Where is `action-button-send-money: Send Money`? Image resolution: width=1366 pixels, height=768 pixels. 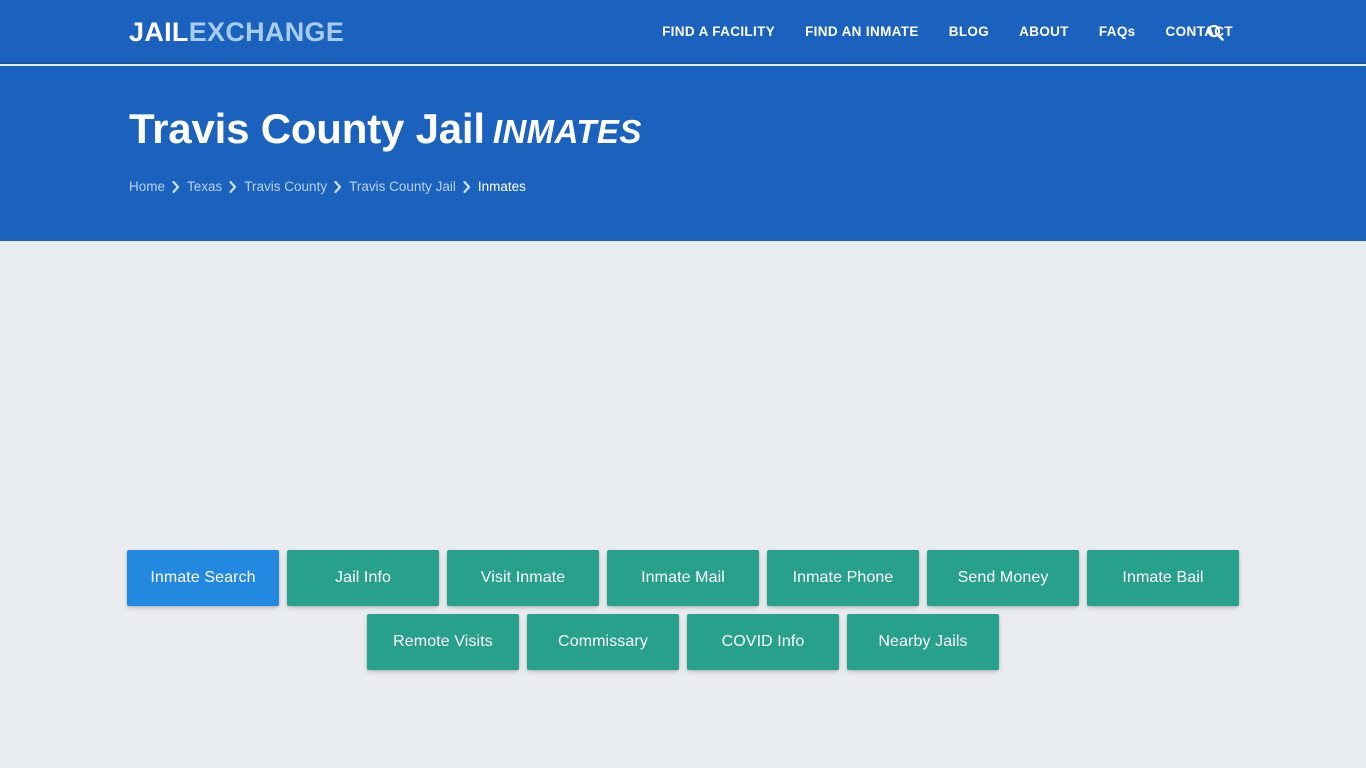
action-button-send-money: Send Money is located at coordinates (1003, 578).